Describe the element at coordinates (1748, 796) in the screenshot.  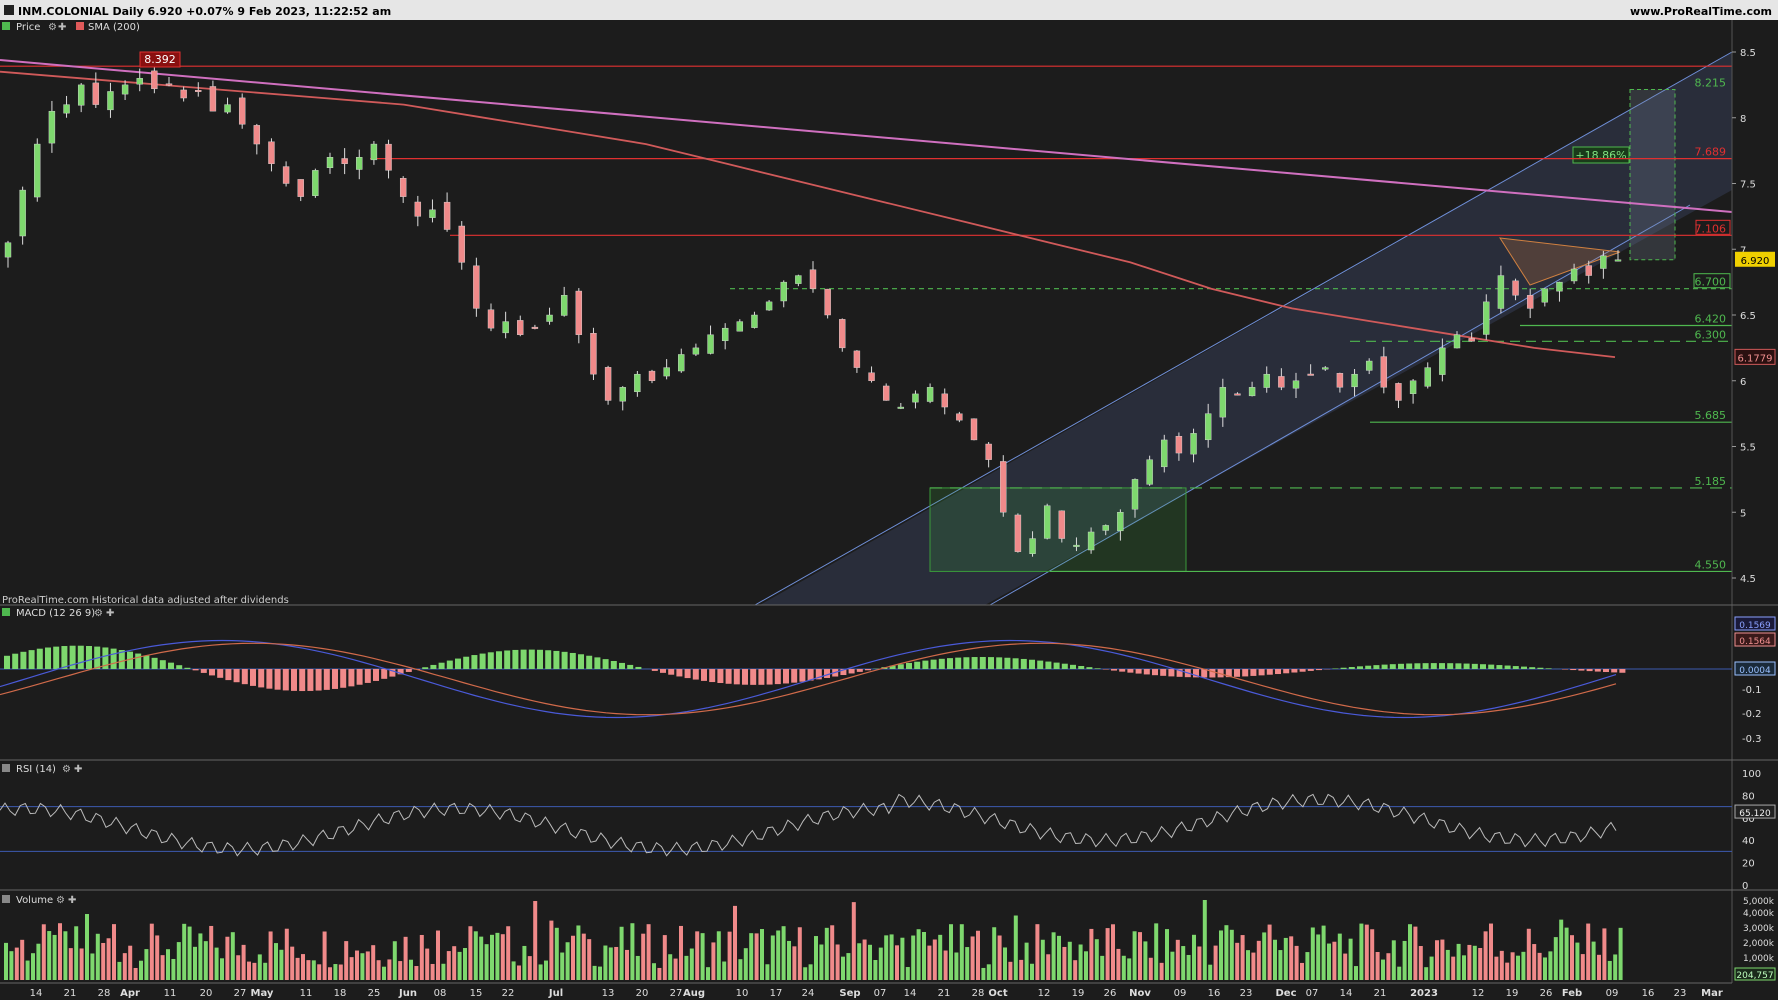
I see `rsi-tick-label: 80` at that location.